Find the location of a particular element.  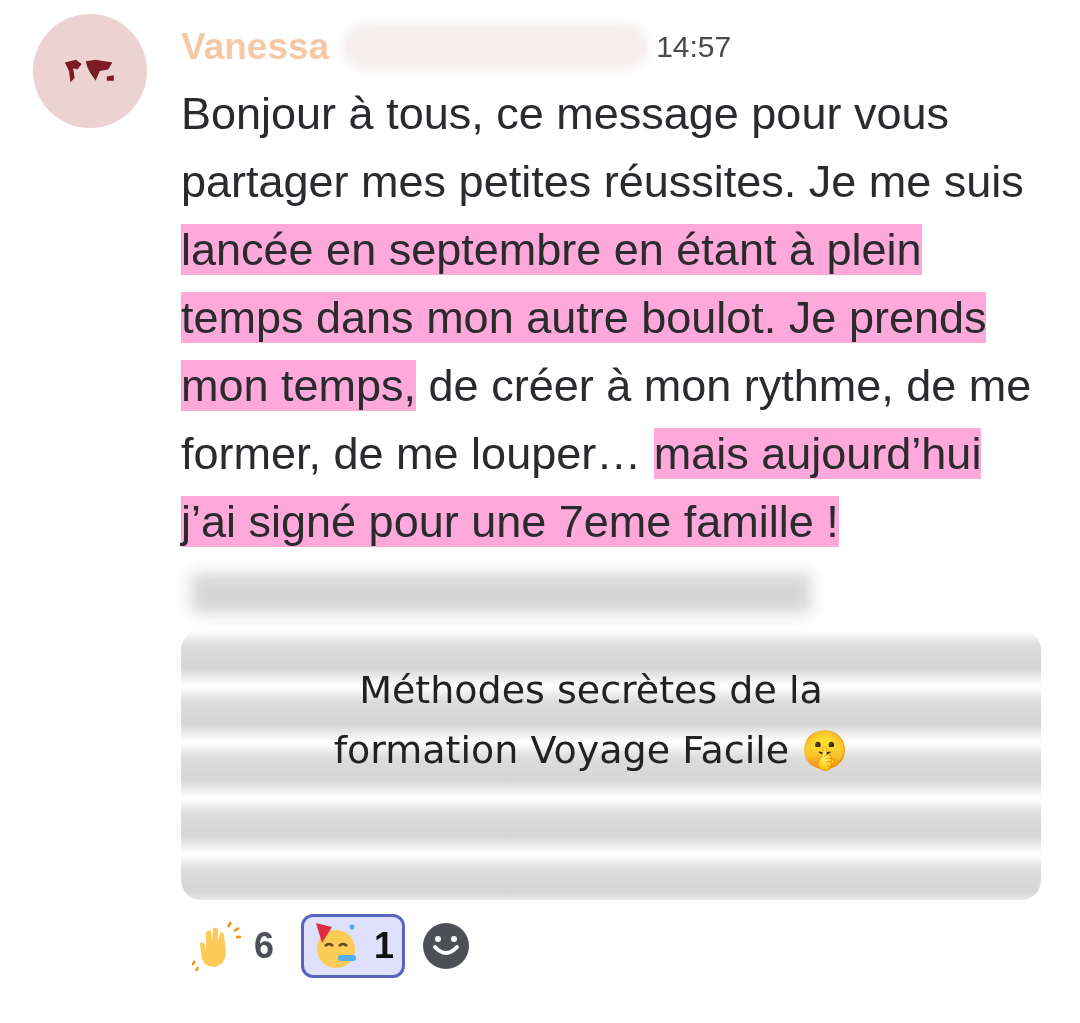

add-reaction-icon is located at coordinates (446, 946).